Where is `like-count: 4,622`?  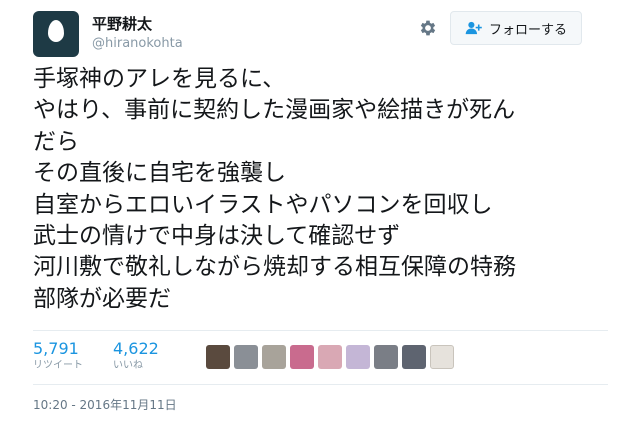 like-count: 4,622 is located at coordinates (136, 348).